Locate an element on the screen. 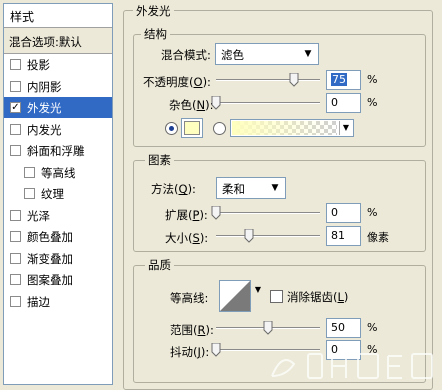 This screenshot has height=390, width=442. style-item: 渐变叠加 is located at coordinates (58, 258).